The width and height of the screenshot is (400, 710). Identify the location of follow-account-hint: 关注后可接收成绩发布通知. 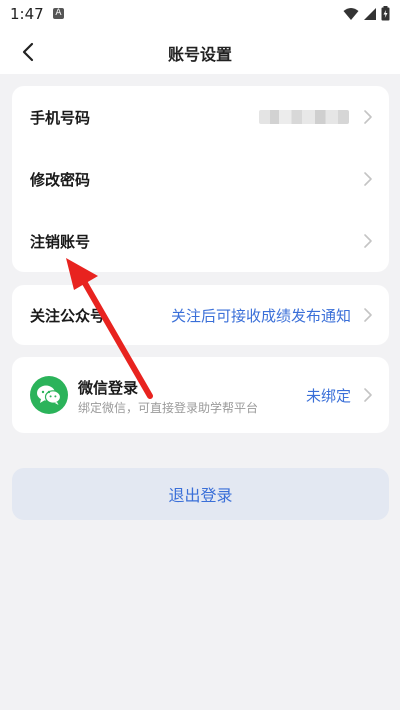
(260, 315).